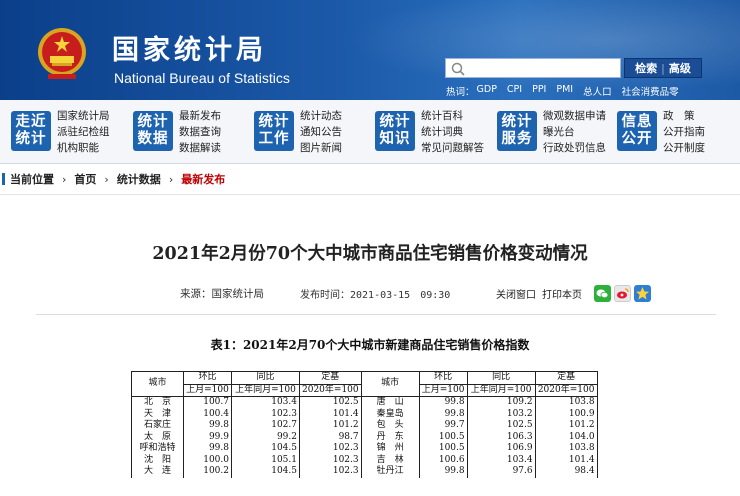 Image resolution: width=740 pixels, height=496 pixels. I want to click on weibo-icon, so click(622, 293).